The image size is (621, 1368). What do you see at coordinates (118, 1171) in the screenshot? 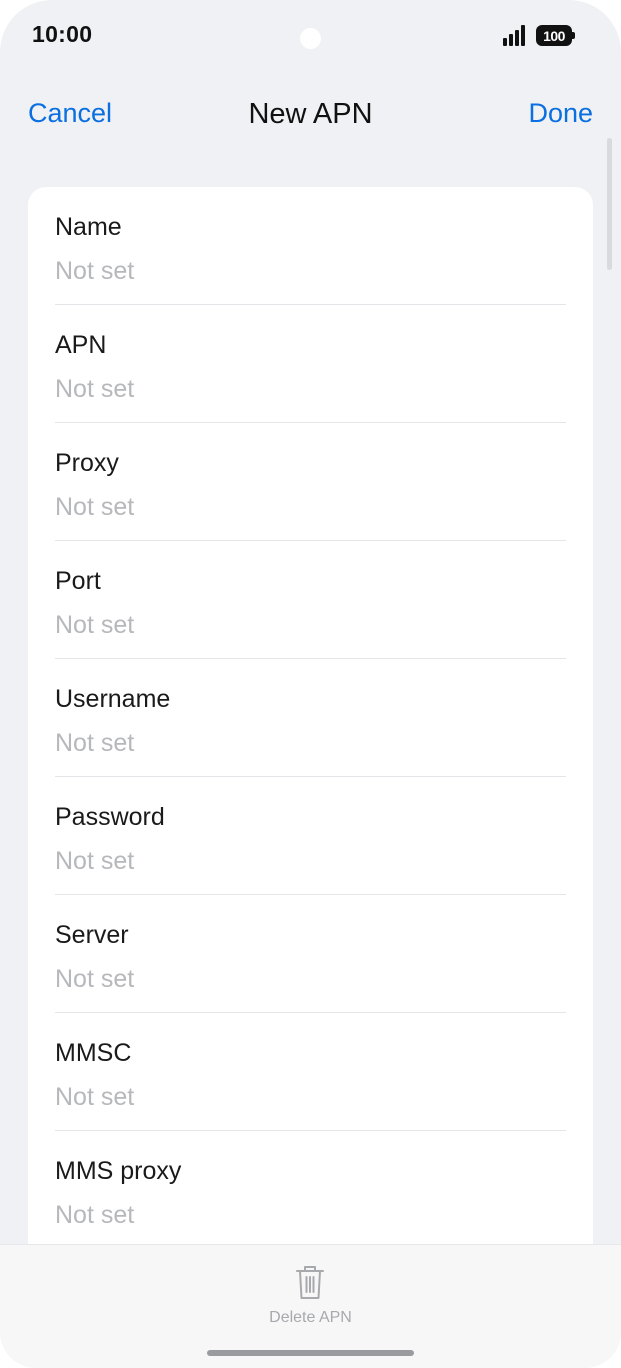
I see `field-label: MMS proxy` at bounding box center [118, 1171].